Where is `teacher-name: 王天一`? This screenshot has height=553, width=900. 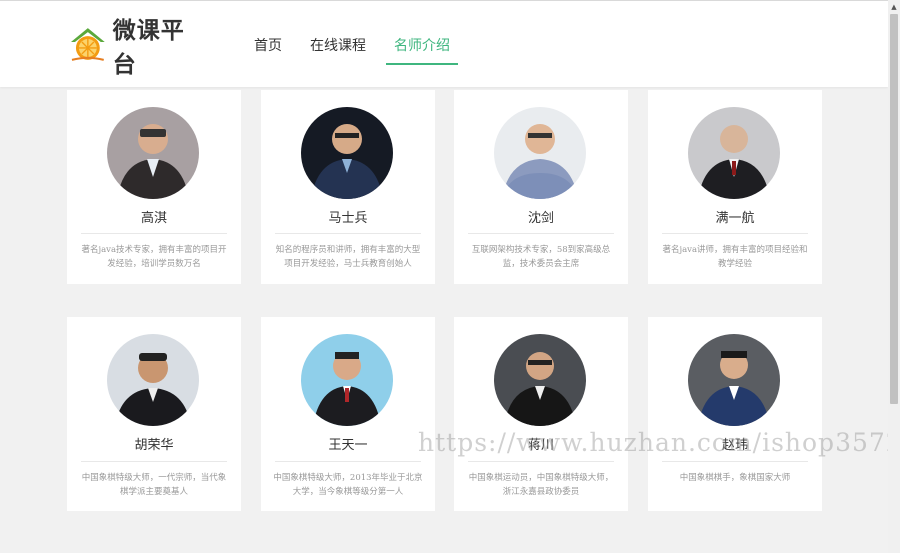 teacher-name: 王天一 is located at coordinates (348, 445).